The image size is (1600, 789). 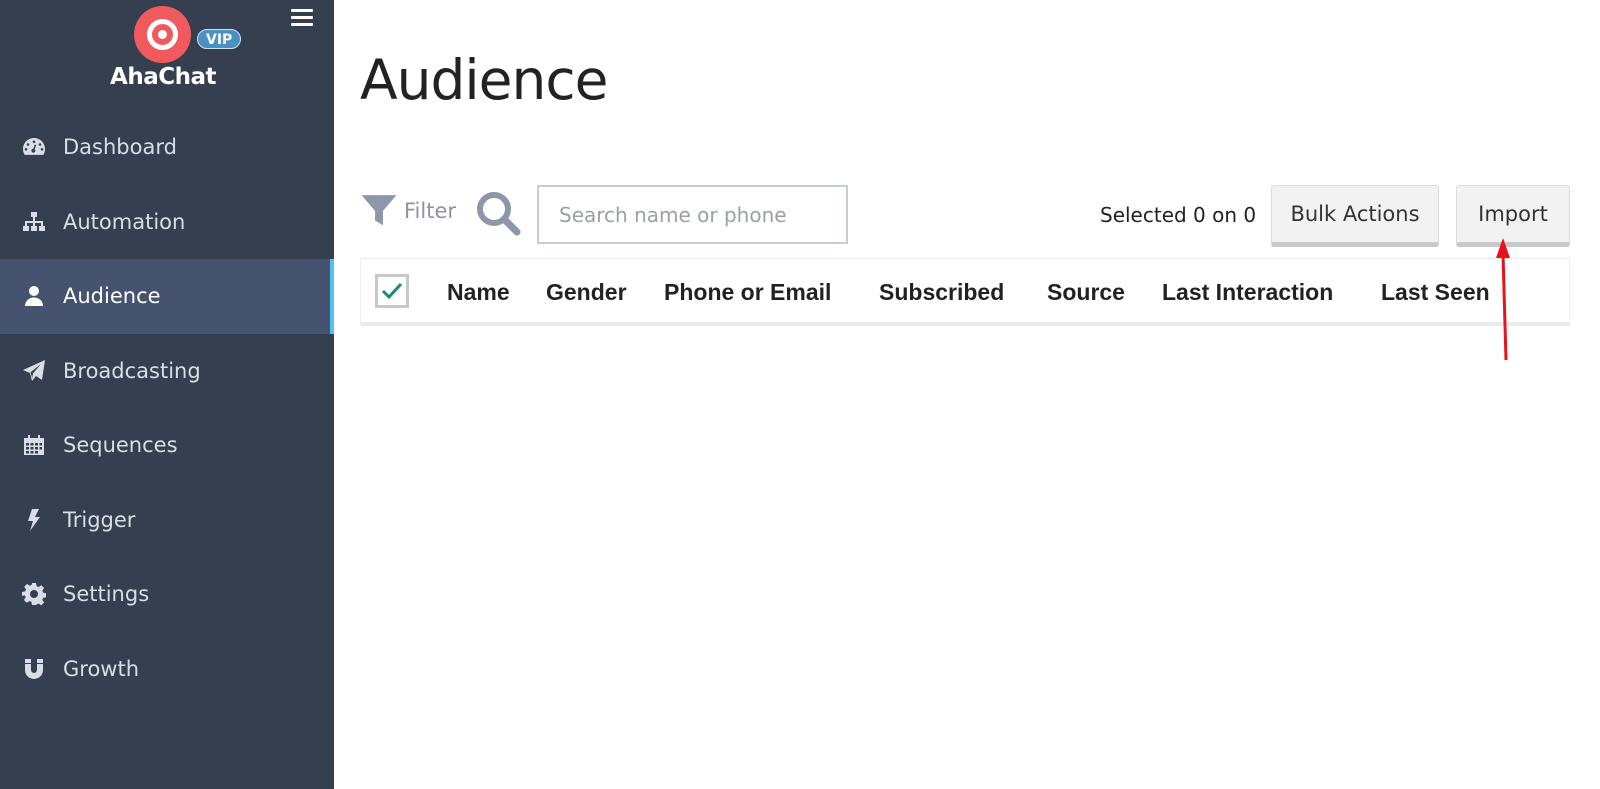 I want to click on column-header-last-seen: Last Seen, so click(x=1435, y=292).